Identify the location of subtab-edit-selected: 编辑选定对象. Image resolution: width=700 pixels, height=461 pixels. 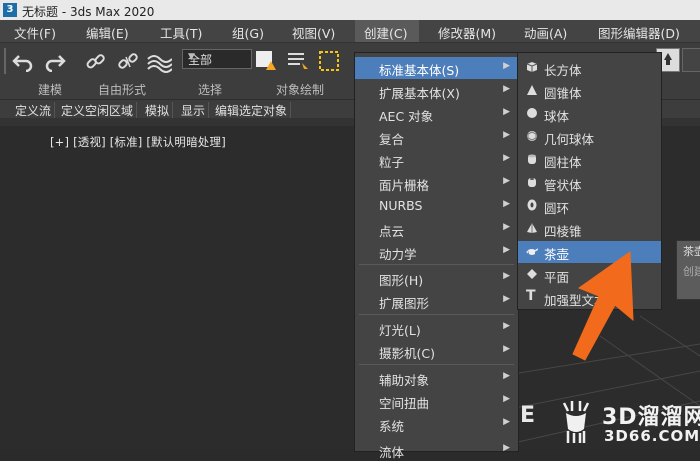
(252, 110).